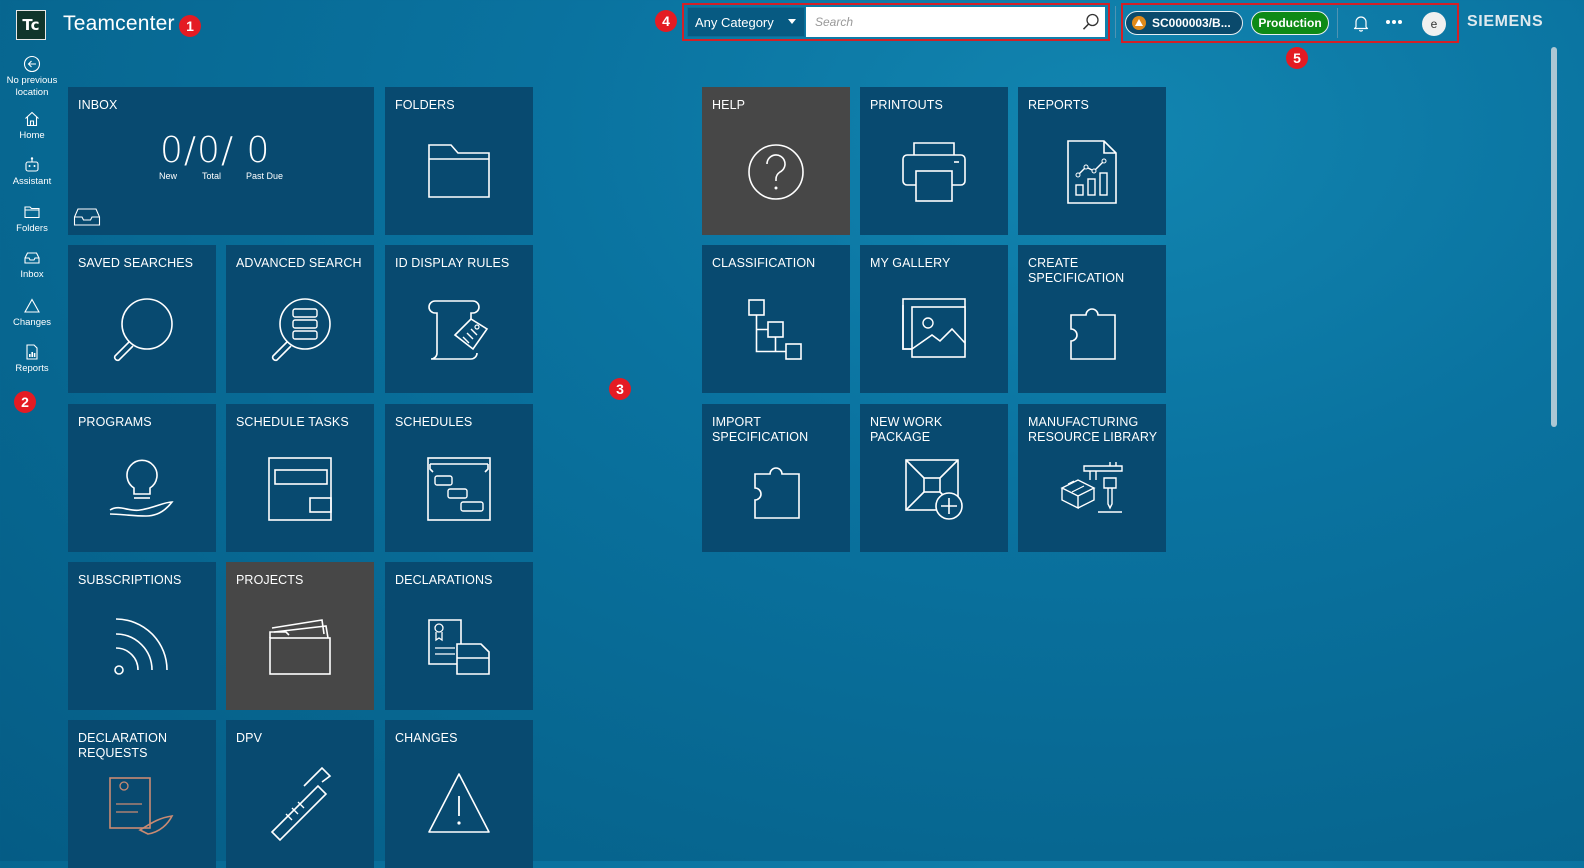 This screenshot has width=1584, height=868. What do you see at coordinates (141, 488) in the screenshot?
I see `lightbulb-hand-icon` at bounding box center [141, 488].